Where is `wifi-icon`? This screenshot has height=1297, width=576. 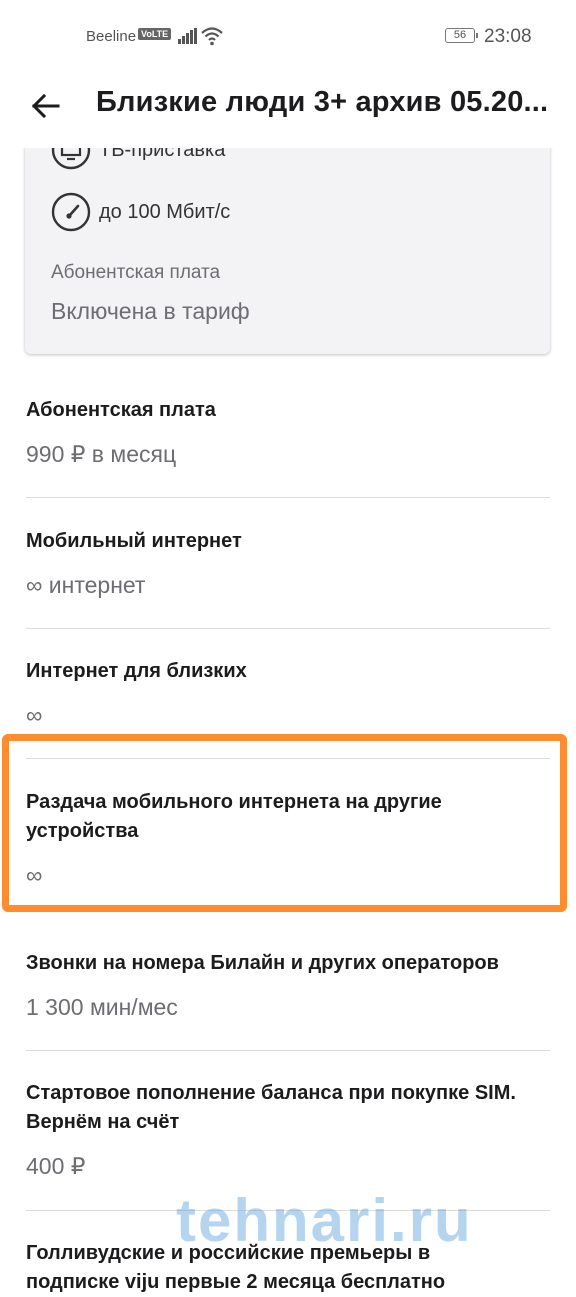 wifi-icon is located at coordinates (212, 36).